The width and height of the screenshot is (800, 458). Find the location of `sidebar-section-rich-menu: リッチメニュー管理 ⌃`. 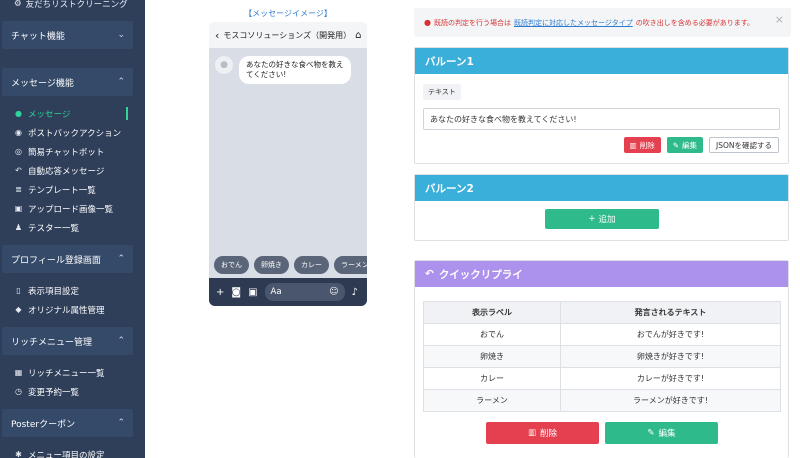

sidebar-section-rich-menu: リッチメニュー管理 ⌃ is located at coordinates (67, 341).